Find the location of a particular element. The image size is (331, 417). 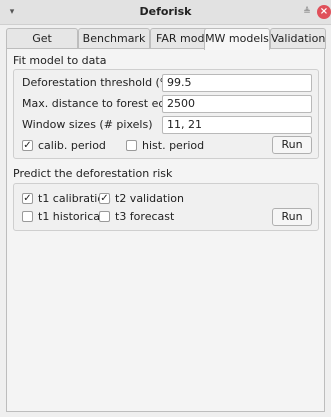

threshold-input: 99.5 is located at coordinates (237, 83).